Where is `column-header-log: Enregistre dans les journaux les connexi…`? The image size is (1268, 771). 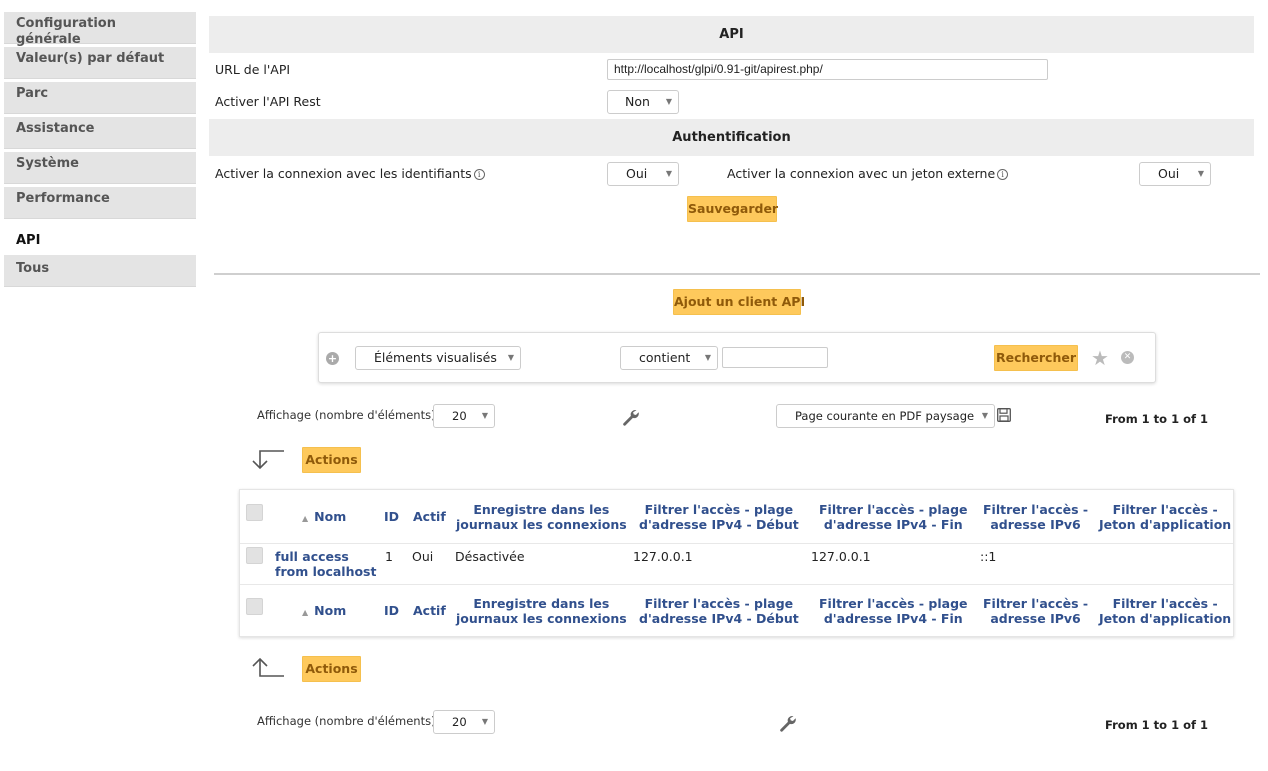
column-header-log: Enregistre dans les journaux les connexi… is located at coordinates (541, 517).